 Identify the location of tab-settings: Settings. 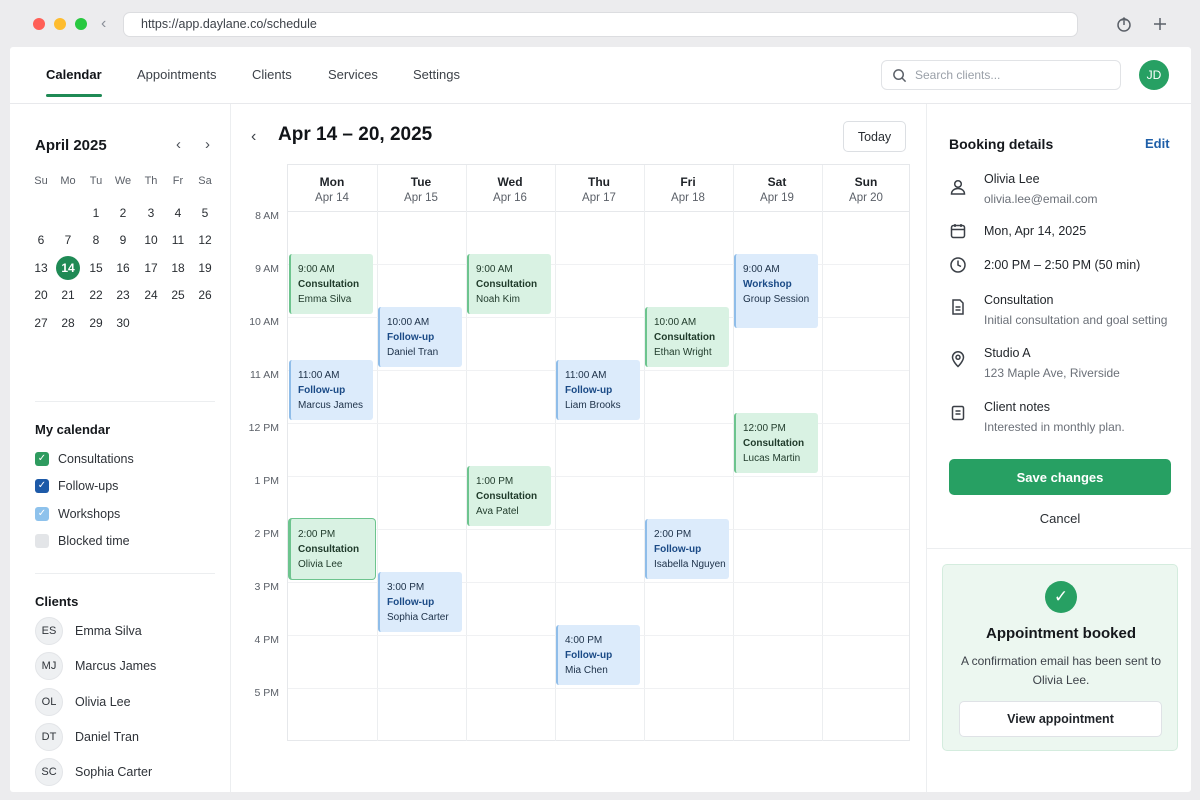
(436, 75).